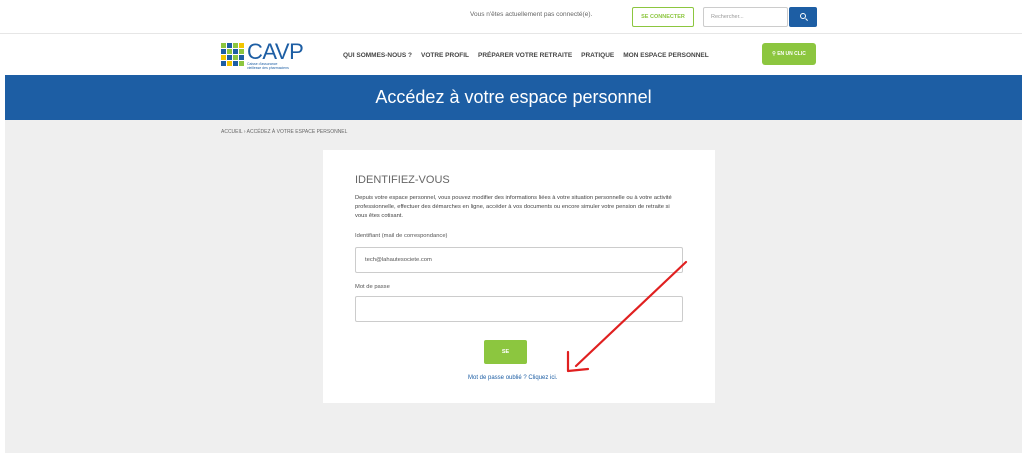 This screenshot has height=453, width=1022. I want to click on identifier-label: Identifiant (mail de correspondance), so click(401, 236).